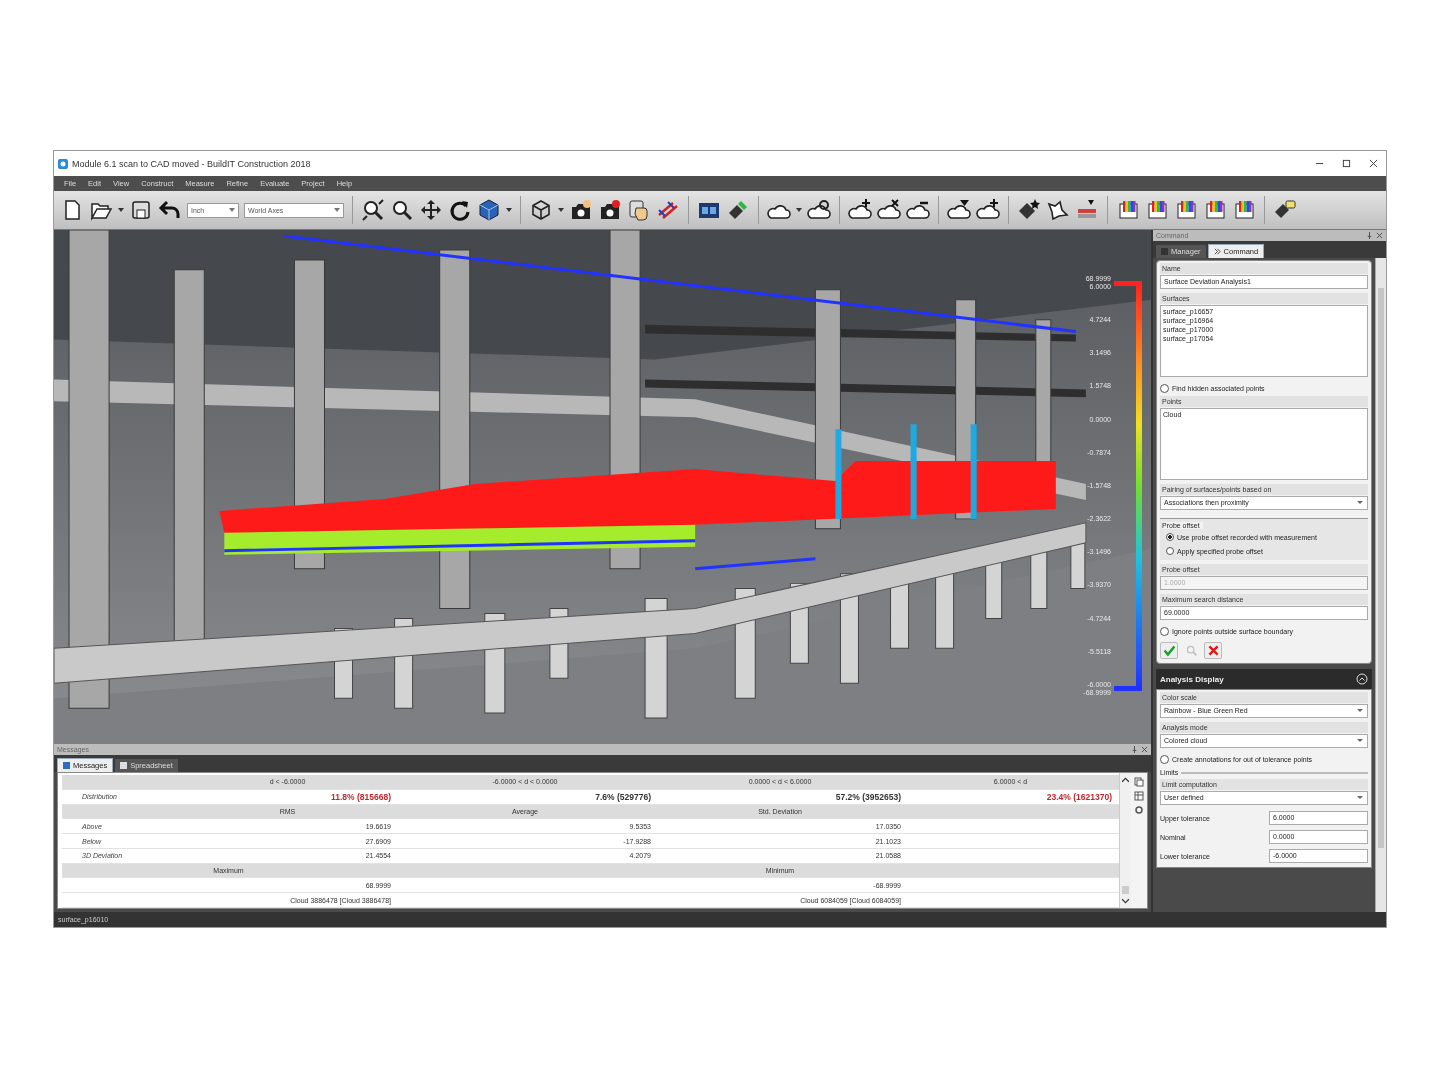 The height and width of the screenshot is (1080, 1440). I want to click on cancel-button, so click(1213, 650).